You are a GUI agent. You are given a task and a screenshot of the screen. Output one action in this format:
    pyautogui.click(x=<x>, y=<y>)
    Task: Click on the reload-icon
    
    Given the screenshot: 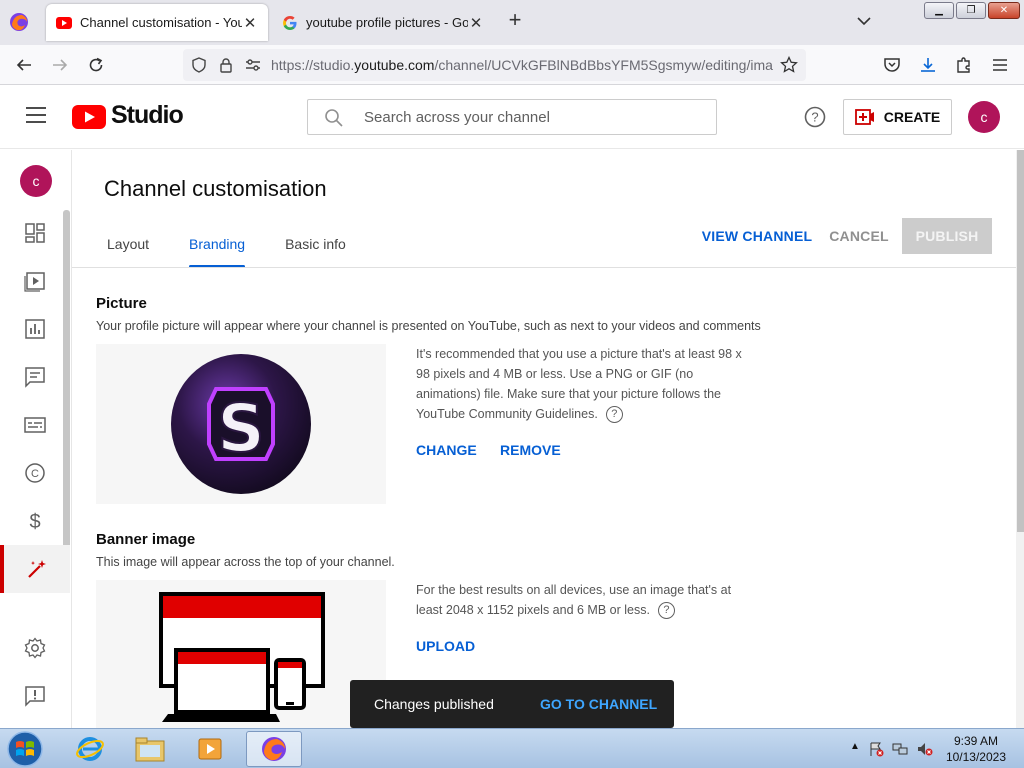 What is the action you would take?
    pyautogui.click(x=96, y=65)
    